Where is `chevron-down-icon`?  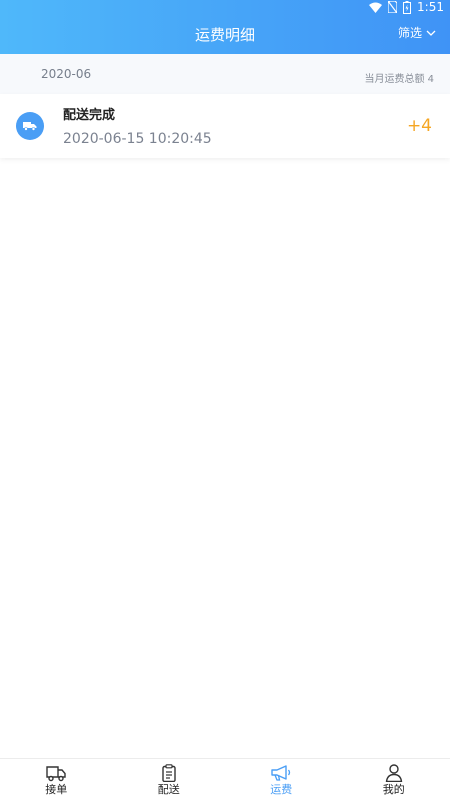
chevron-down-icon is located at coordinates (431, 33).